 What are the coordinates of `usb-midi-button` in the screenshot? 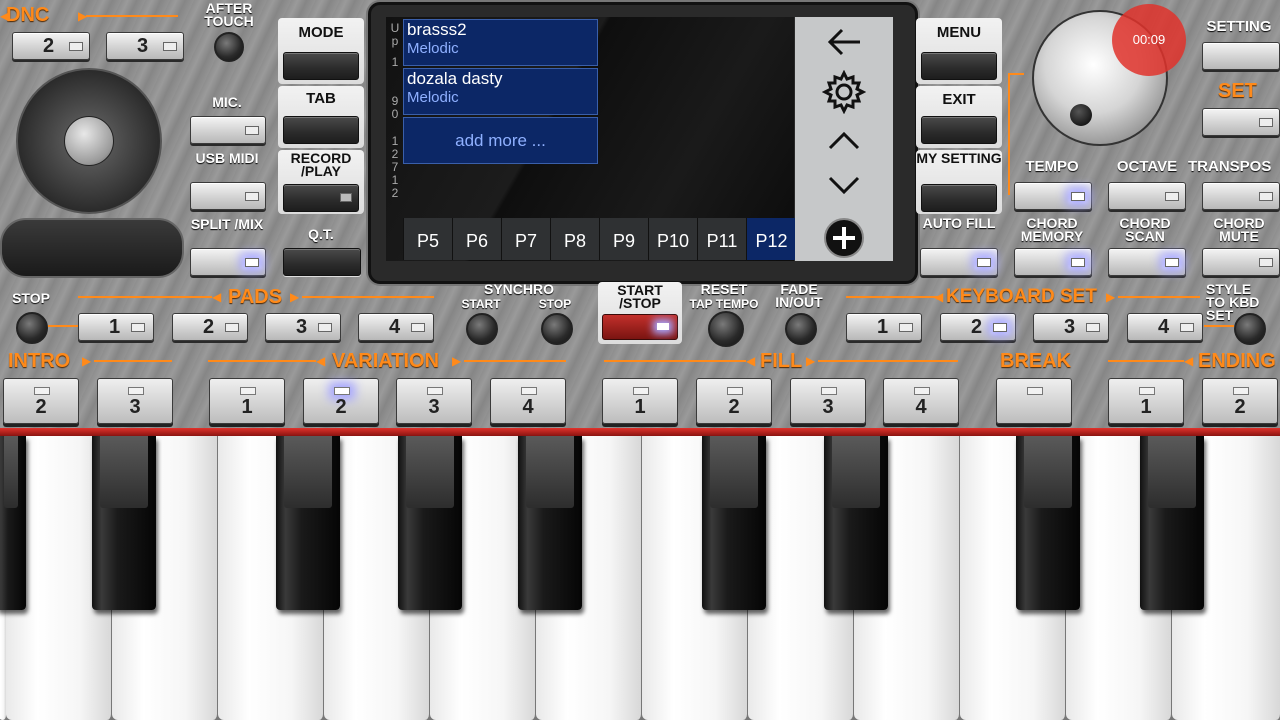 It's located at (228, 196).